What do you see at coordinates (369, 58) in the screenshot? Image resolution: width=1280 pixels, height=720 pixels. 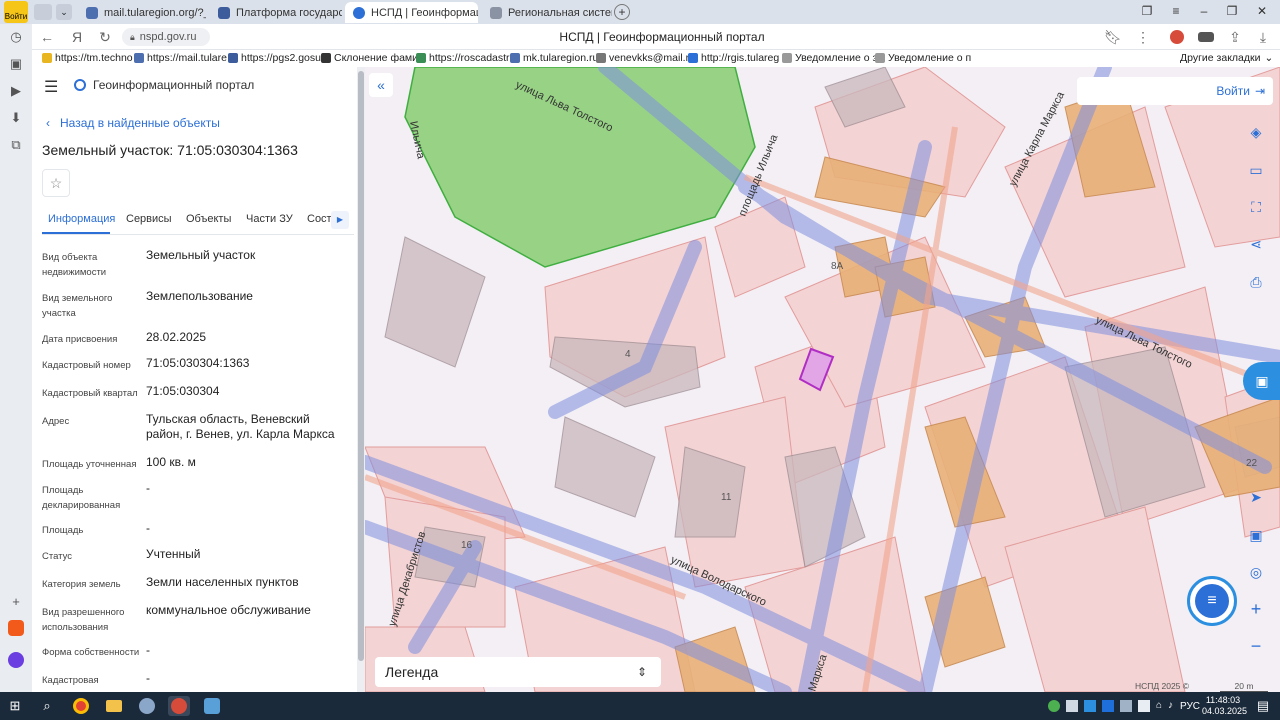 I see `bookmark-item: Склонение фами` at bounding box center [369, 58].